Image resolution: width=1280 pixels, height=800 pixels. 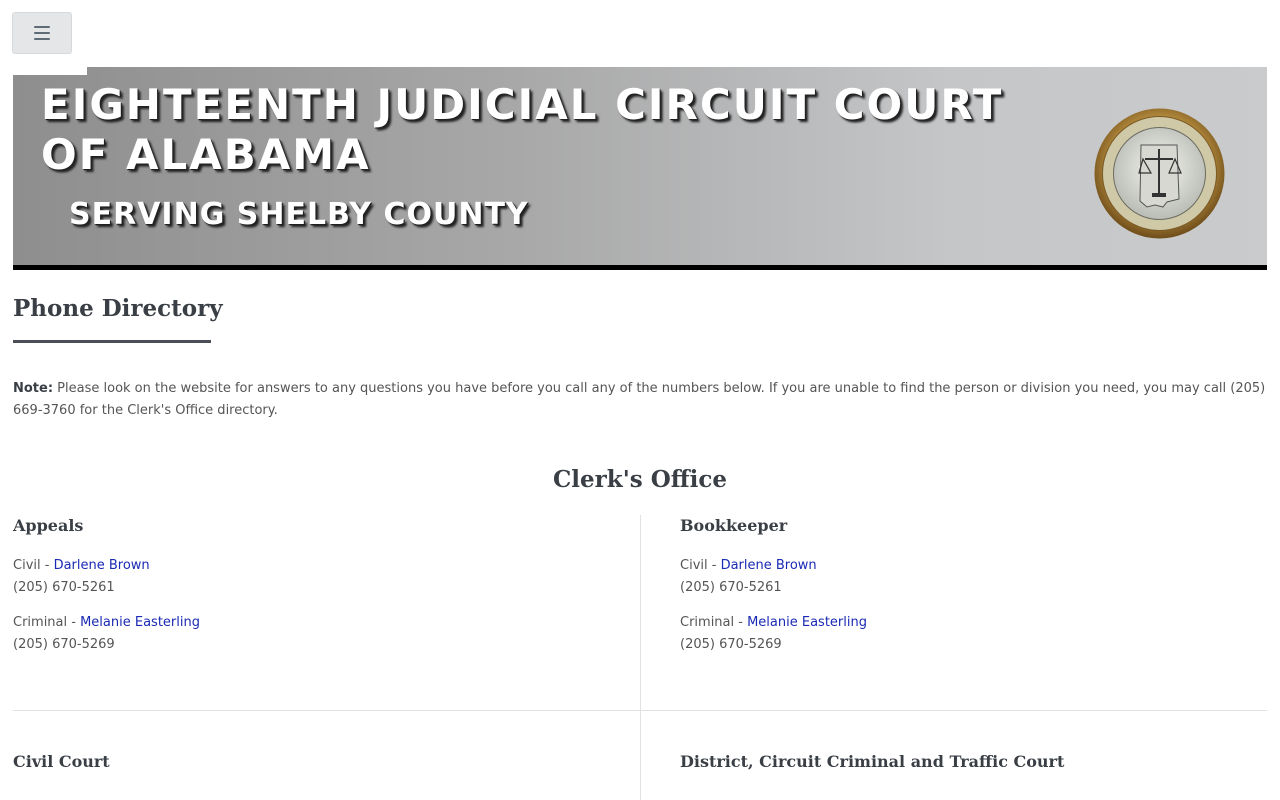 I want to click on banner-bottom-border, so click(x=640, y=267).